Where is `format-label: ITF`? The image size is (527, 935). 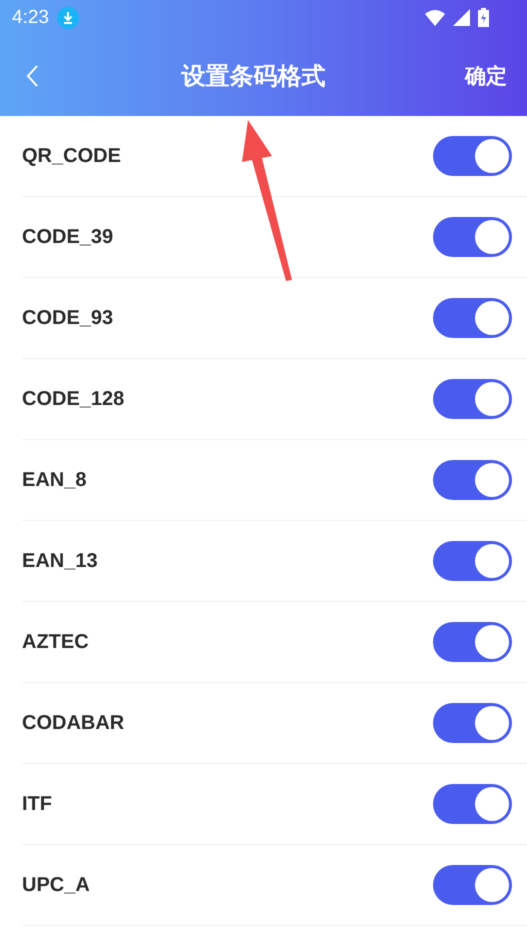
format-label: ITF is located at coordinates (37, 804).